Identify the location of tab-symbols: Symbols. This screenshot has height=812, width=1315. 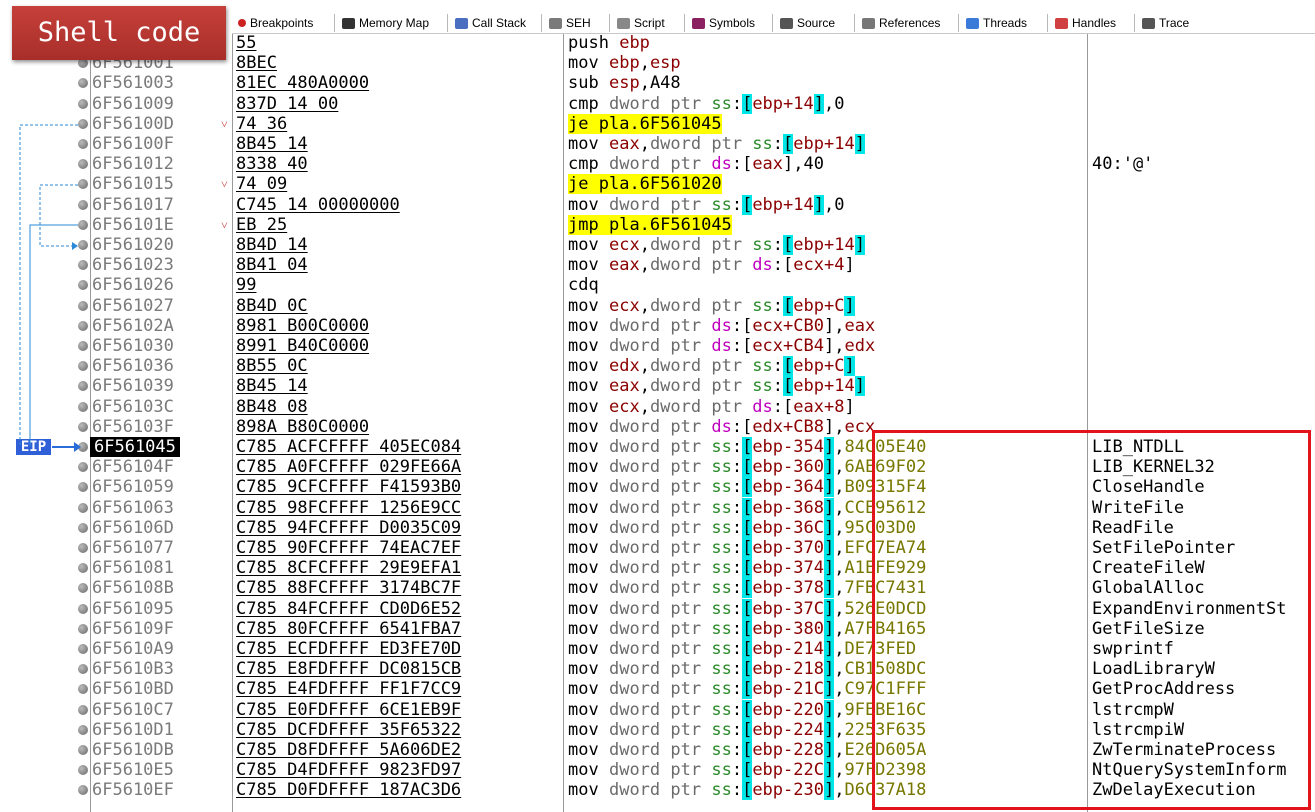
(723, 23).